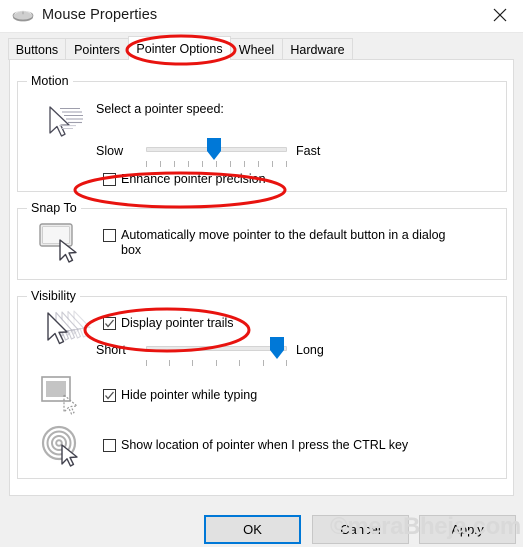 Image resolution: width=523 pixels, height=547 pixels. I want to click on group-visibility-title: Visibility, so click(53, 296).